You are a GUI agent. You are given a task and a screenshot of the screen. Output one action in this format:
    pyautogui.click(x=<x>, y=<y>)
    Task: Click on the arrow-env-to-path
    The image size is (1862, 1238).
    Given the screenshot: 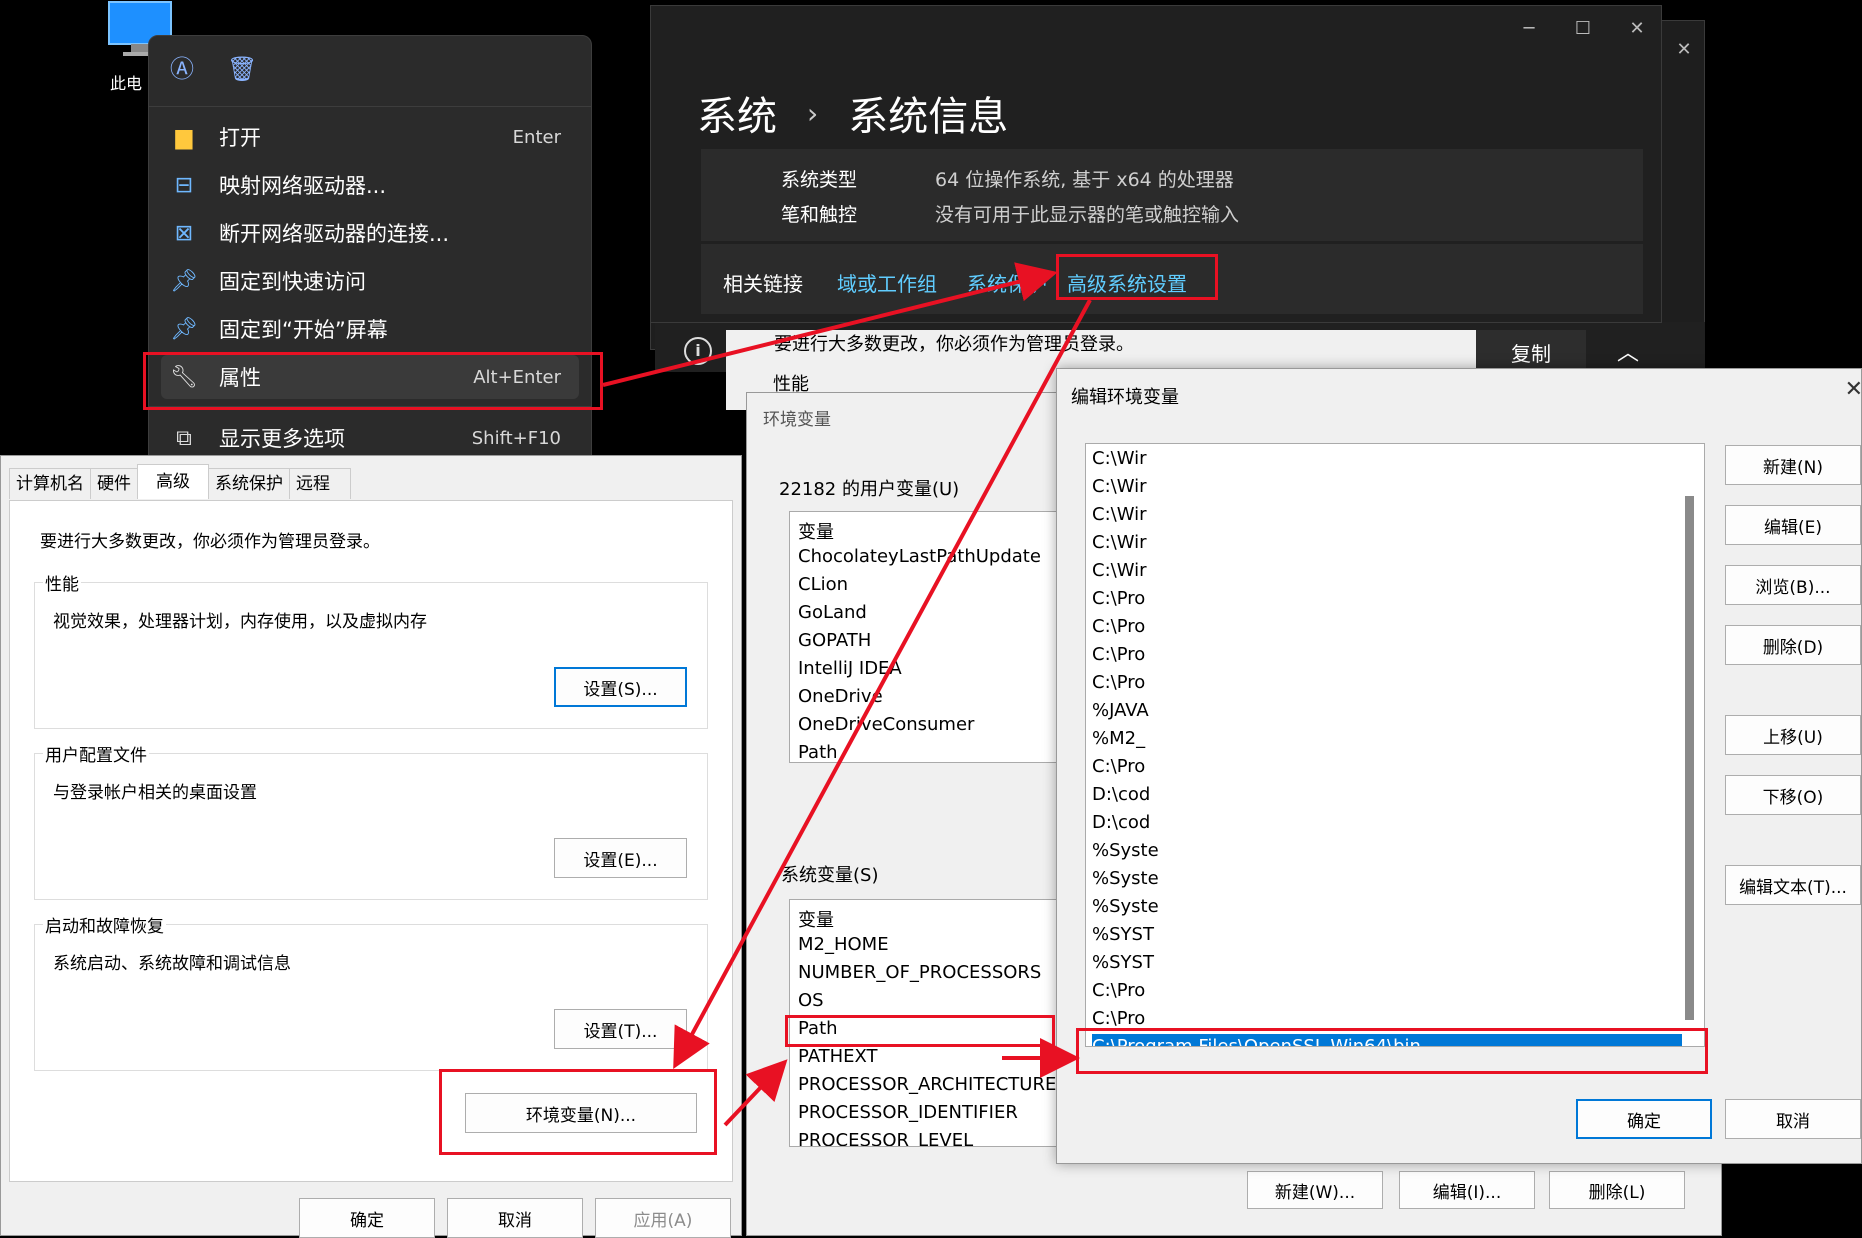 What is the action you would take?
    pyautogui.click(x=755, y=1093)
    